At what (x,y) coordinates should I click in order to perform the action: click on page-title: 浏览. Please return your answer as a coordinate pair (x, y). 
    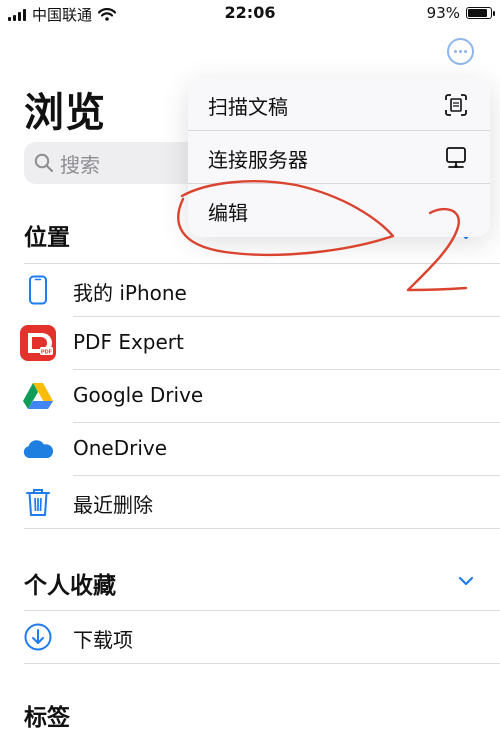
    Looking at the image, I should click on (65, 113).